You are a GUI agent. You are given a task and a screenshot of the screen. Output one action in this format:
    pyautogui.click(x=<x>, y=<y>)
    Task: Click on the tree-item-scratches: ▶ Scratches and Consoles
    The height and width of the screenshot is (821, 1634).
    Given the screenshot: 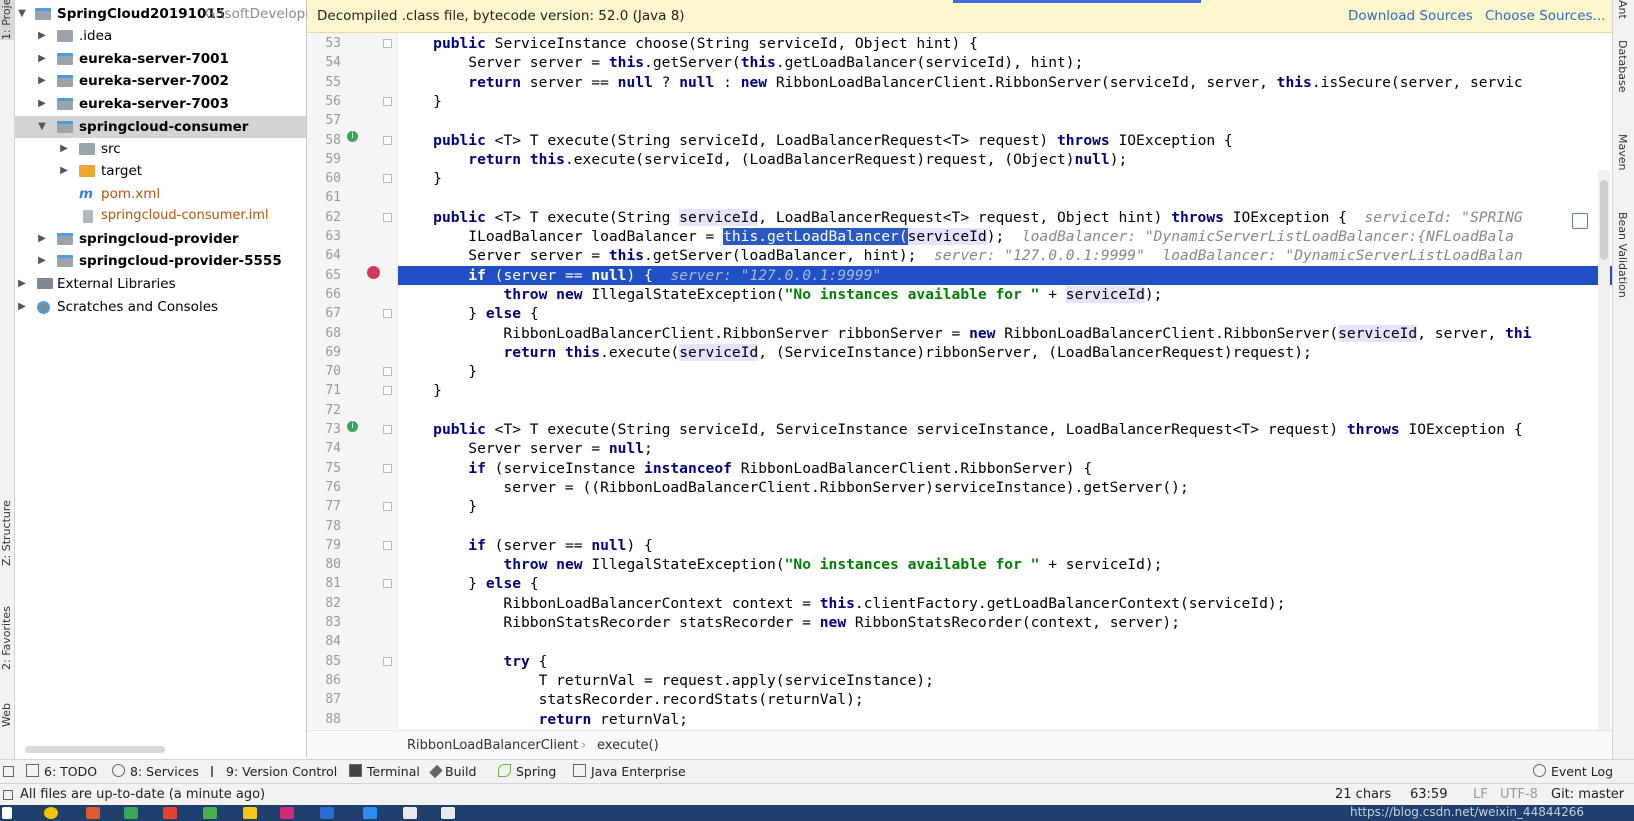 What is the action you would take?
    pyautogui.click(x=160, y=307)
    